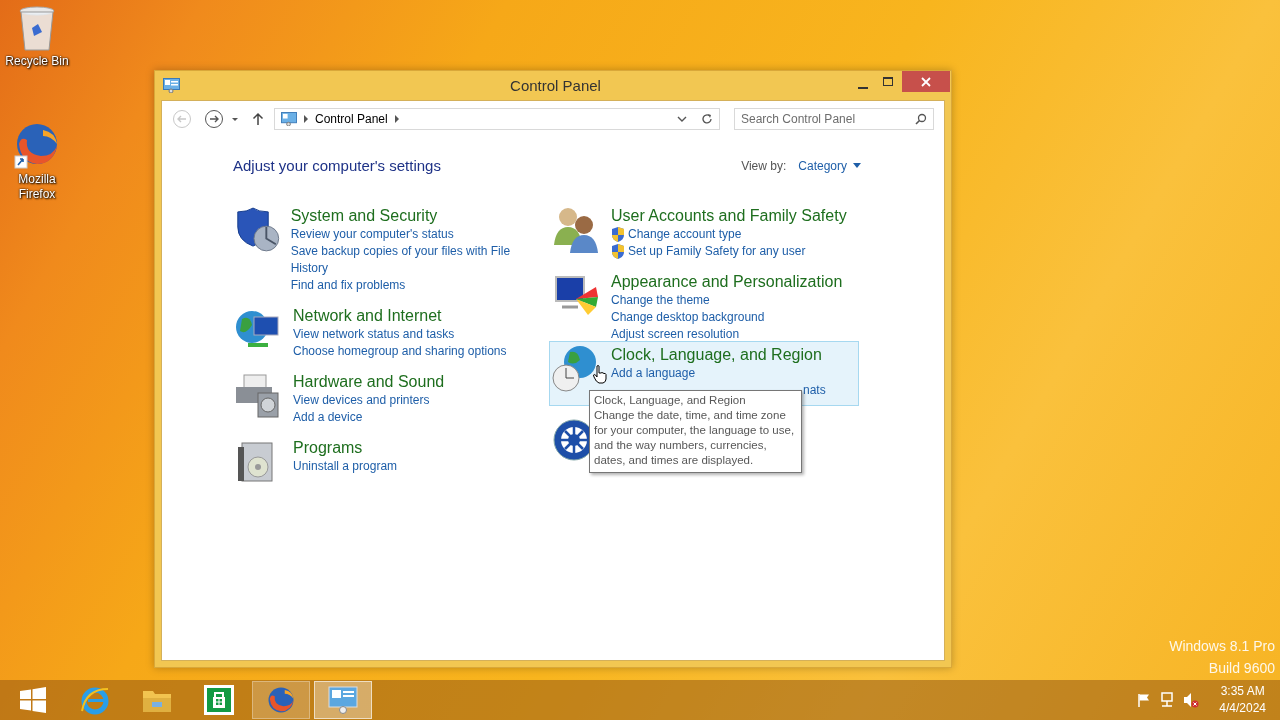 The image size is (1280, 720). Describe the element at coordinates (1167, 700) in the screenshot. I see `network-icon` at that location.